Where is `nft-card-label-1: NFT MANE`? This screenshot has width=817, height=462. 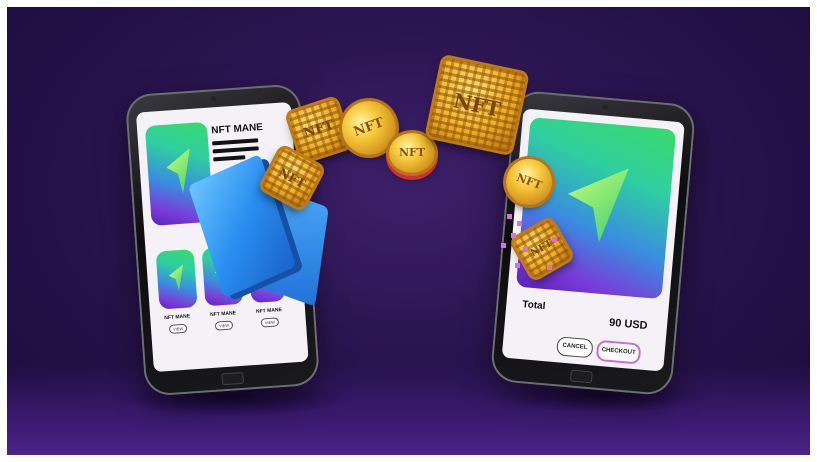 nft-card-label-1: NFT MANE is located at coordinates (177, 317).